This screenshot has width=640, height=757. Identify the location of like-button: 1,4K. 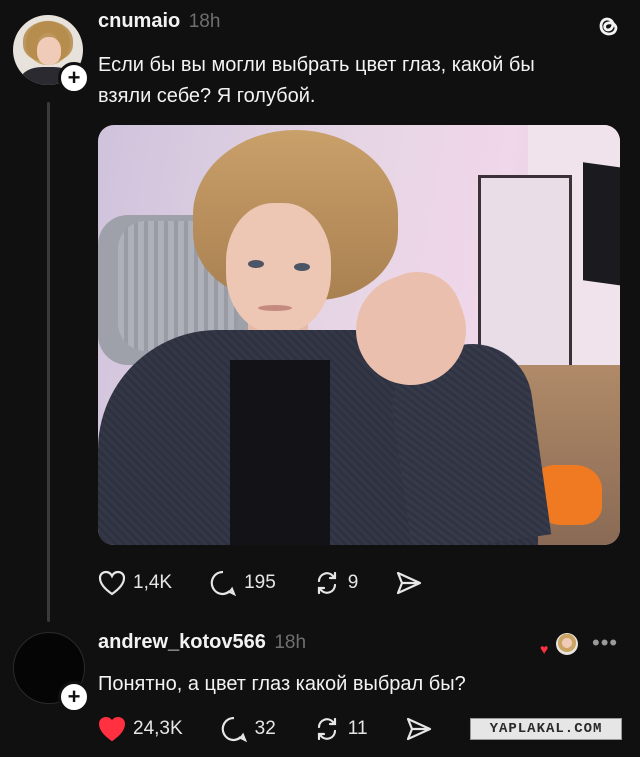
(135, 583).